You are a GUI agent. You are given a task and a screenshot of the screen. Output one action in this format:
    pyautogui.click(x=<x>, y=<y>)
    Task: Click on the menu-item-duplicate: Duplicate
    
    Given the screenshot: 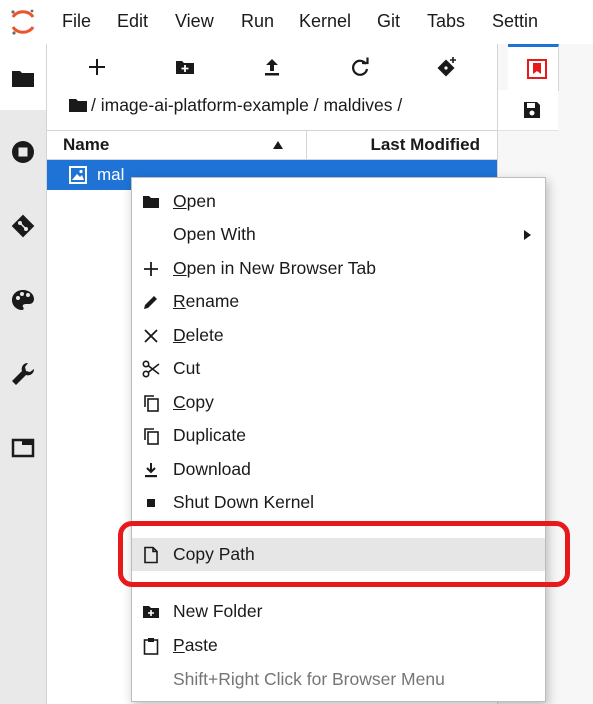 What is the action you would take?
    pyautogui.click(x=338, y=435)
    